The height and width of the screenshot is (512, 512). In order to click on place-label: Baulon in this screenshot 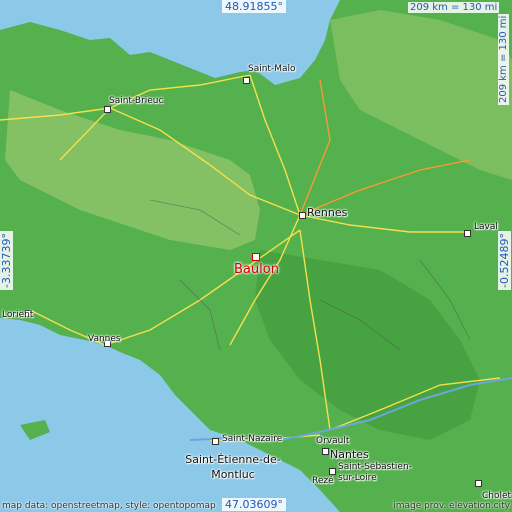, I will do `click(256, 269)`.